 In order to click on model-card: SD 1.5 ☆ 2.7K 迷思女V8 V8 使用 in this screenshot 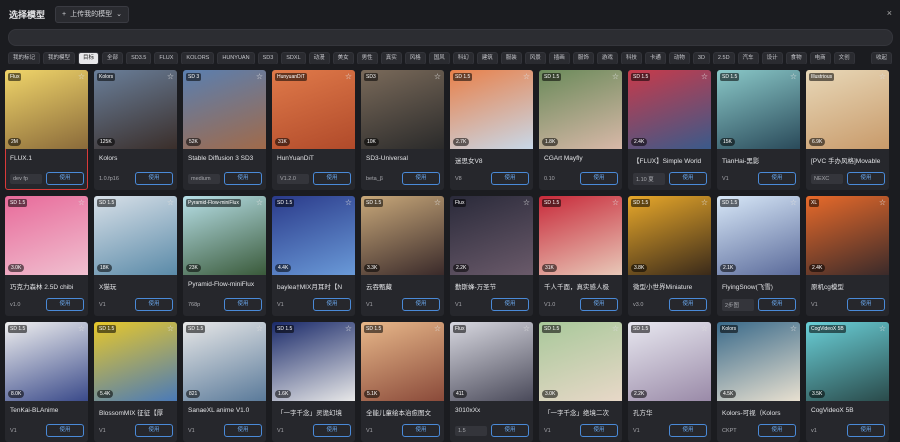, I will do `click(491, 130)`.